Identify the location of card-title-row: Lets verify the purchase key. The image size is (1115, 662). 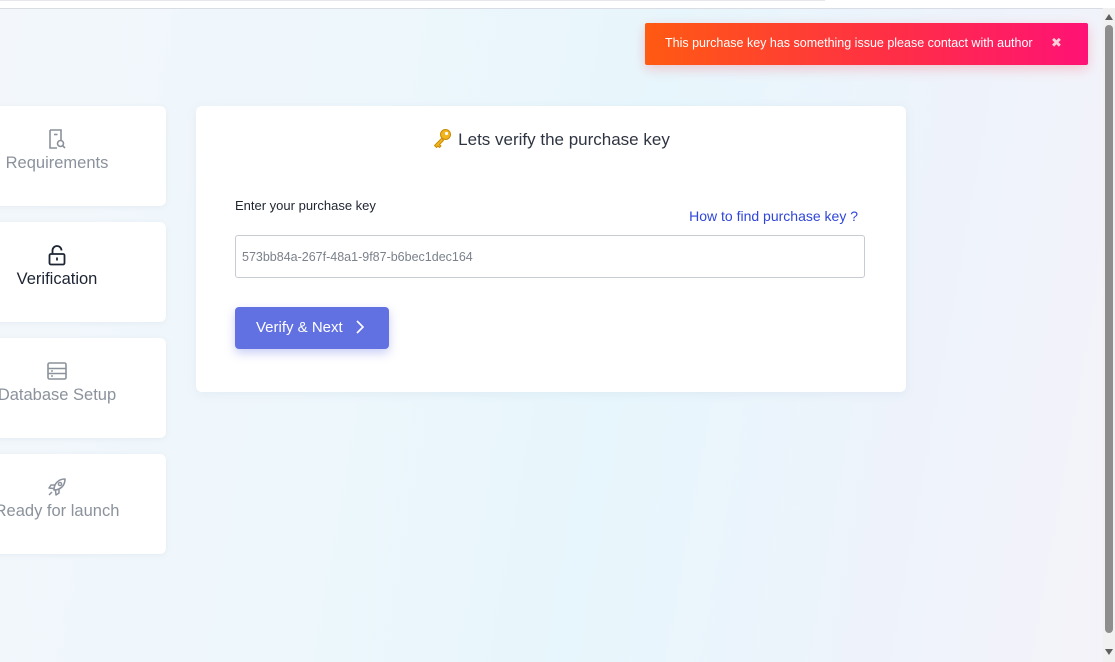
(551, 139).